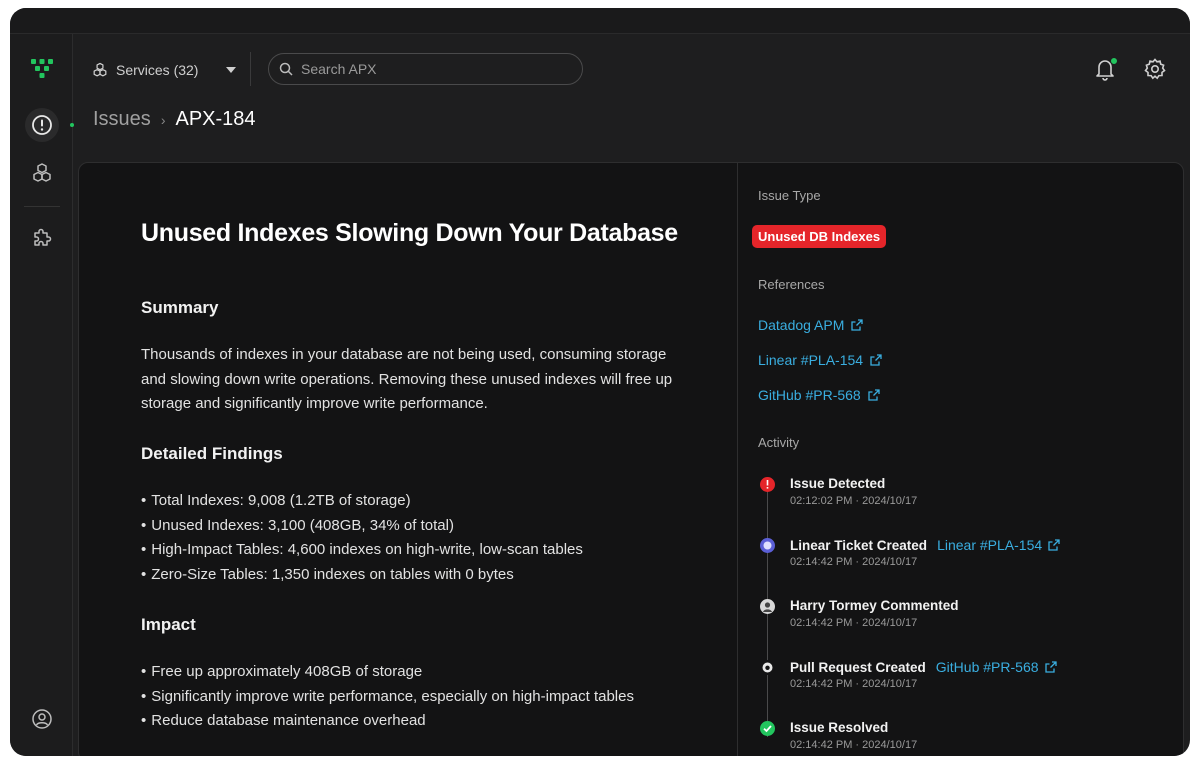  I want to click on activity-title: Harry Tormey Commented, so click(874, 605).